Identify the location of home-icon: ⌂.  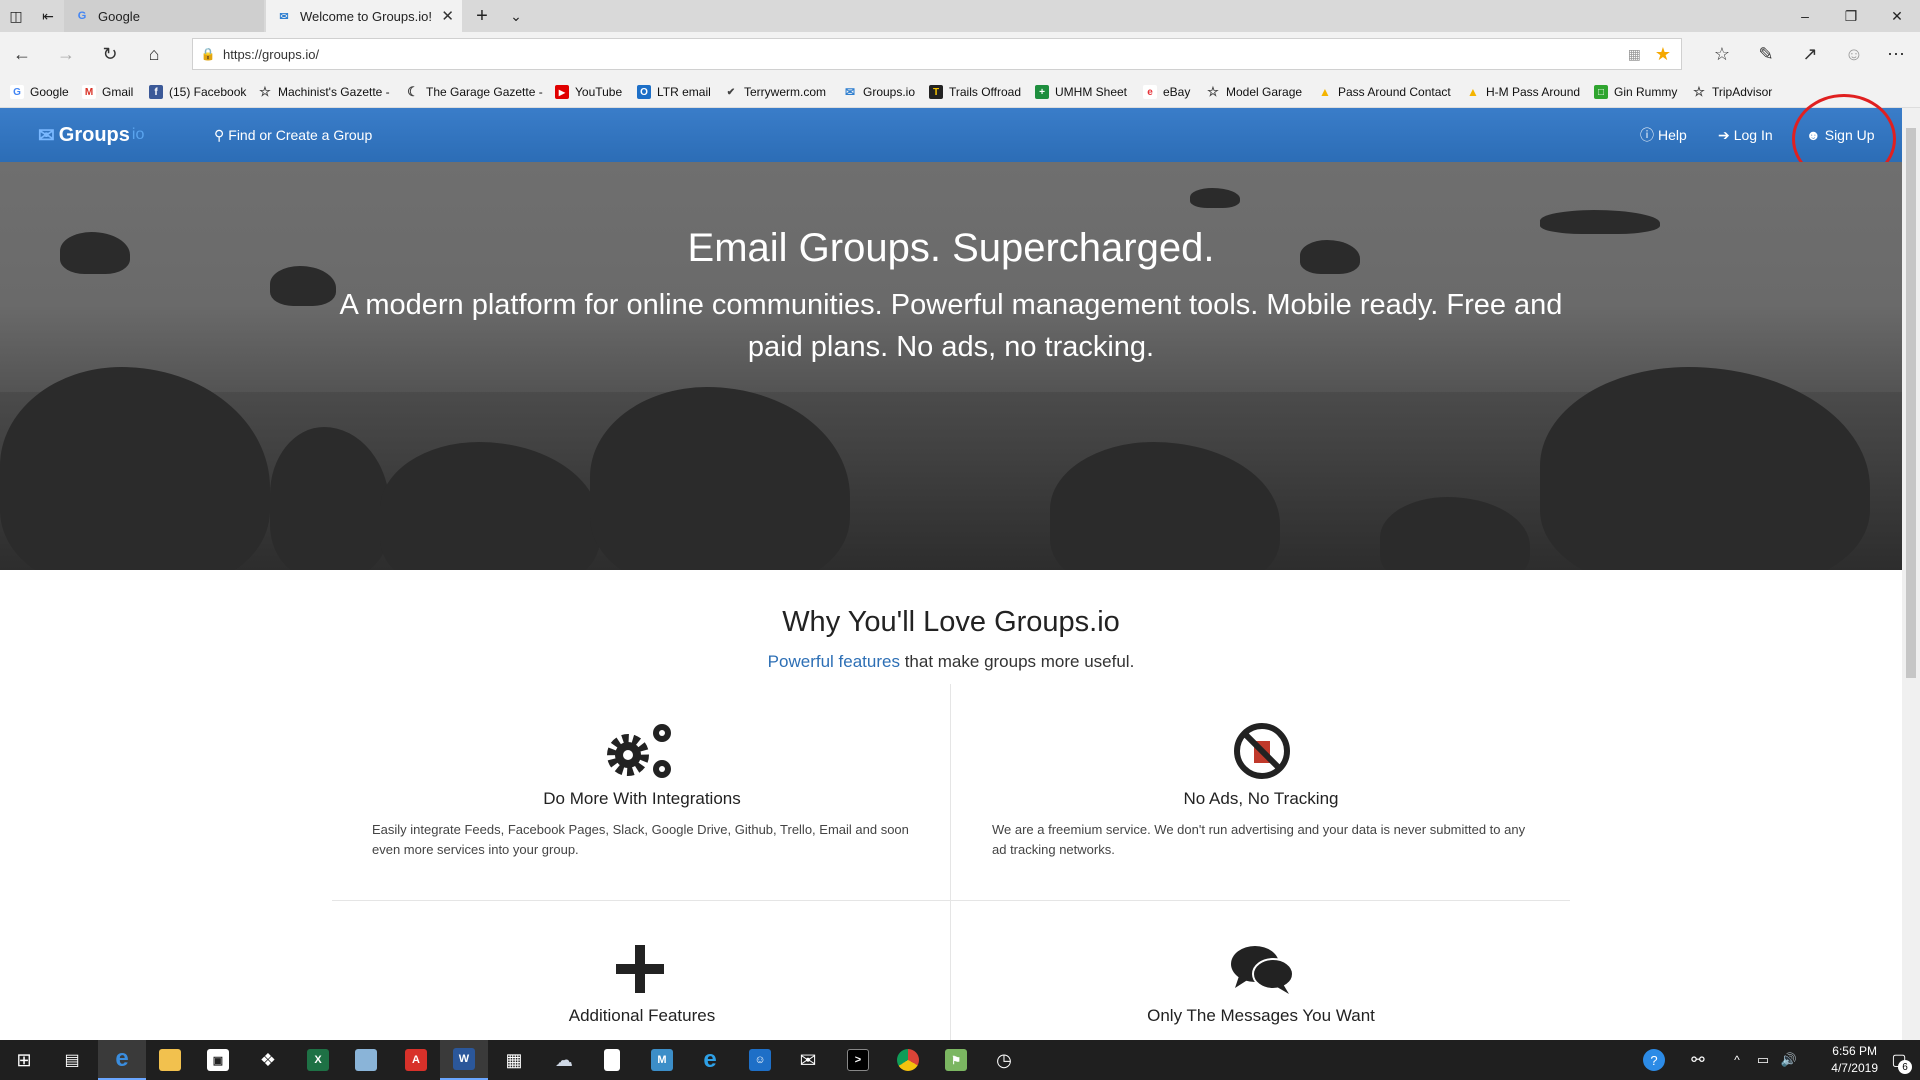
(154, 54).